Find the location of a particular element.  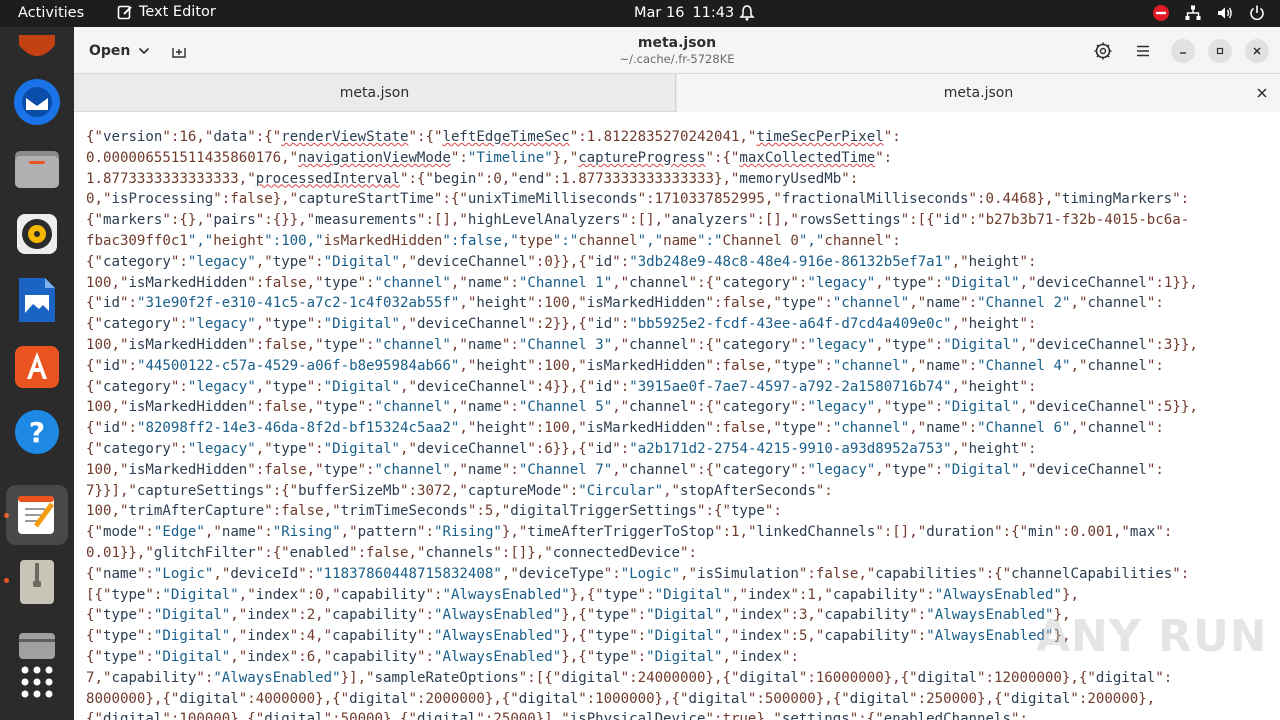

gear-icon is located at coordinates (1103, 51).